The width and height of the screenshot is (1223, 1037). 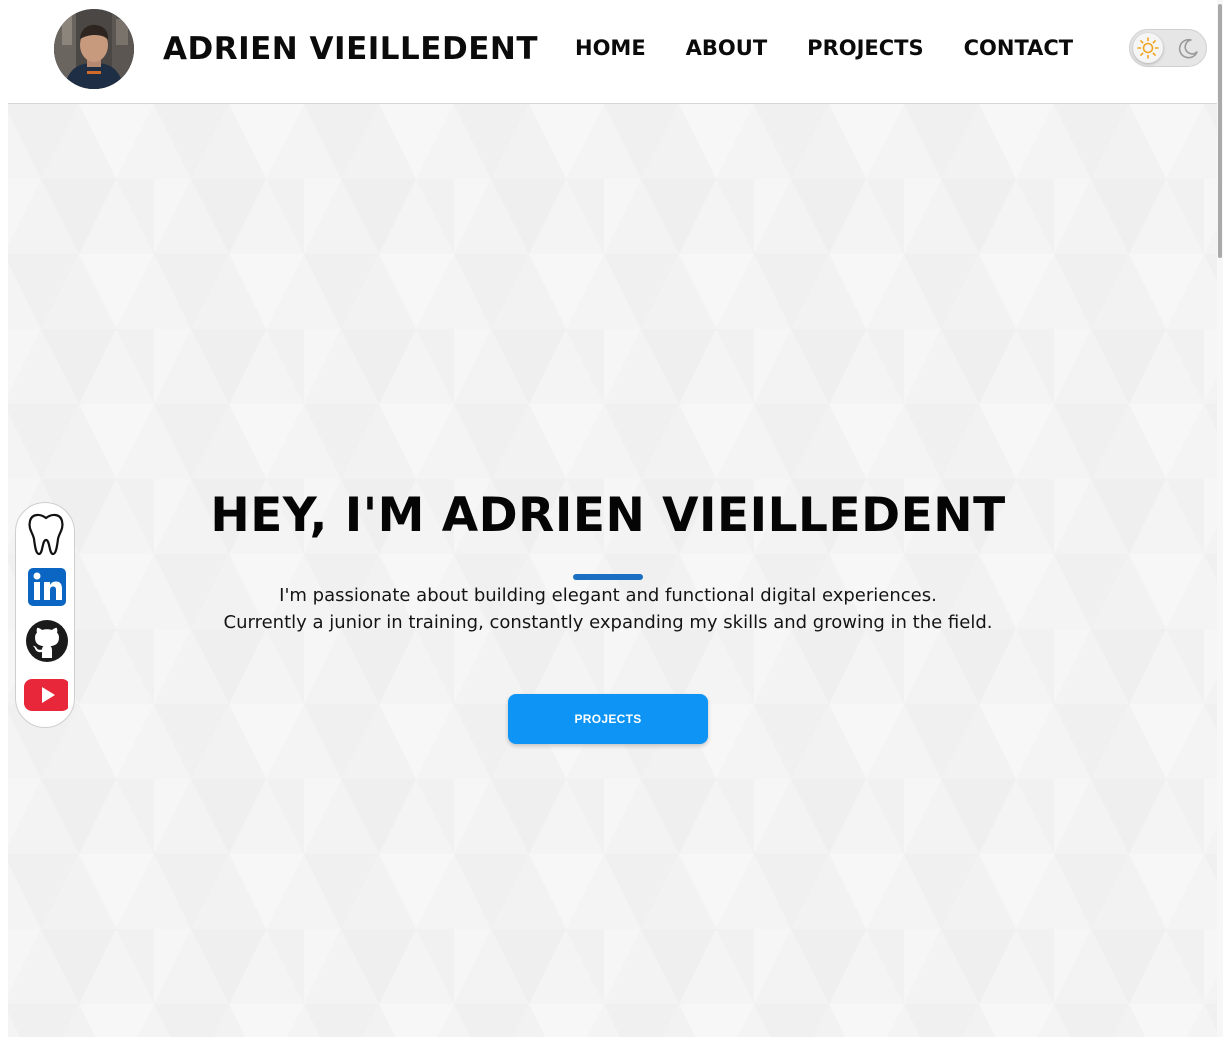 What do you see at coordinates (1188, 48) in the screenshot?
I see `moon-icon` at bounding box center [1188, 48].